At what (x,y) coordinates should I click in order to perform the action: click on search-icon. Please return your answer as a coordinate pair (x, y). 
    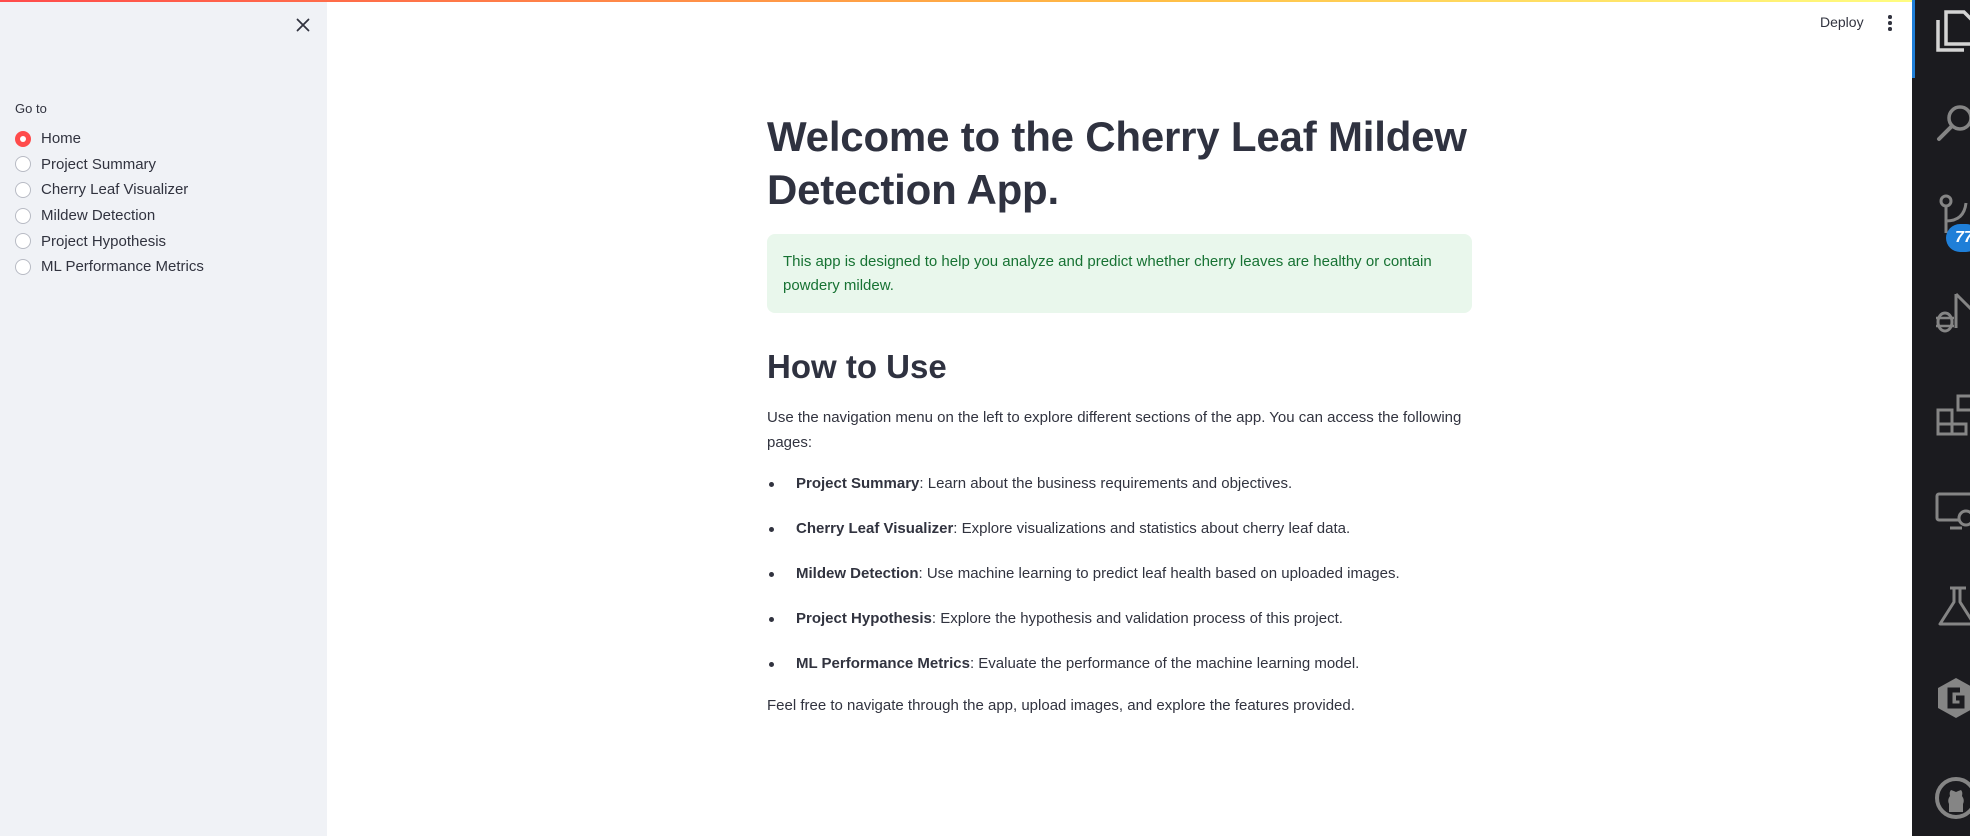
    Looking at the image, I should click on (1952, 122).